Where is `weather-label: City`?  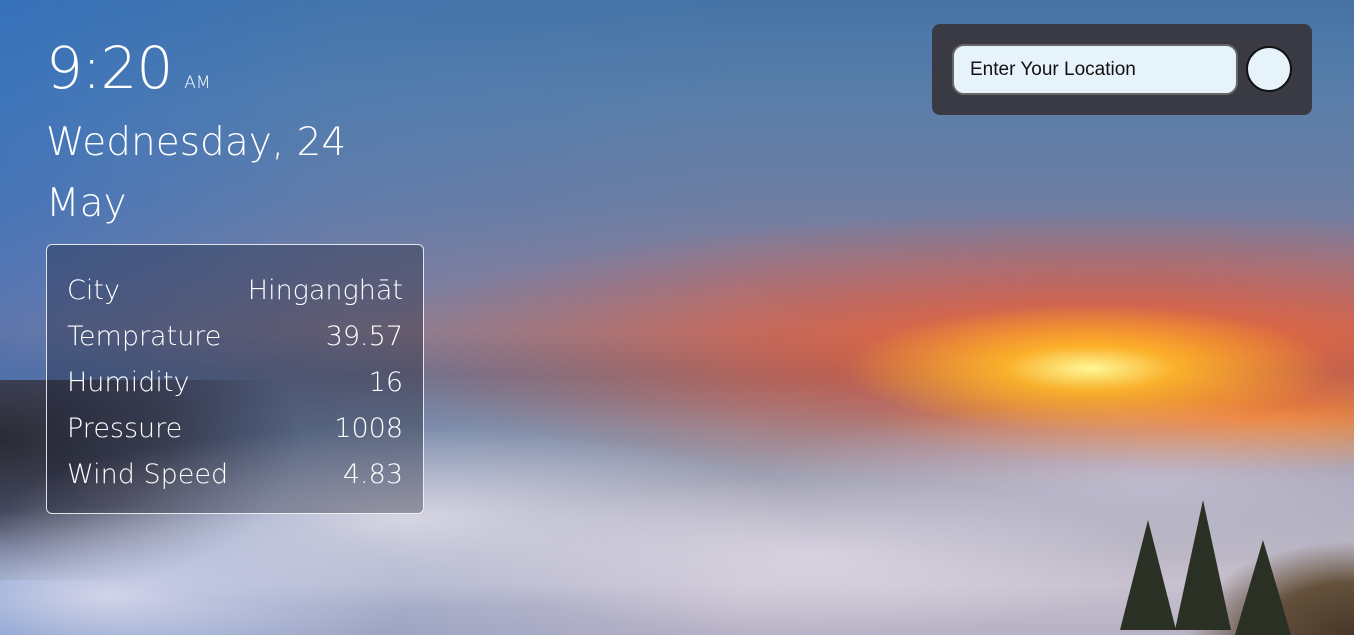
weather-label: City is located at coordinates (93, 290).